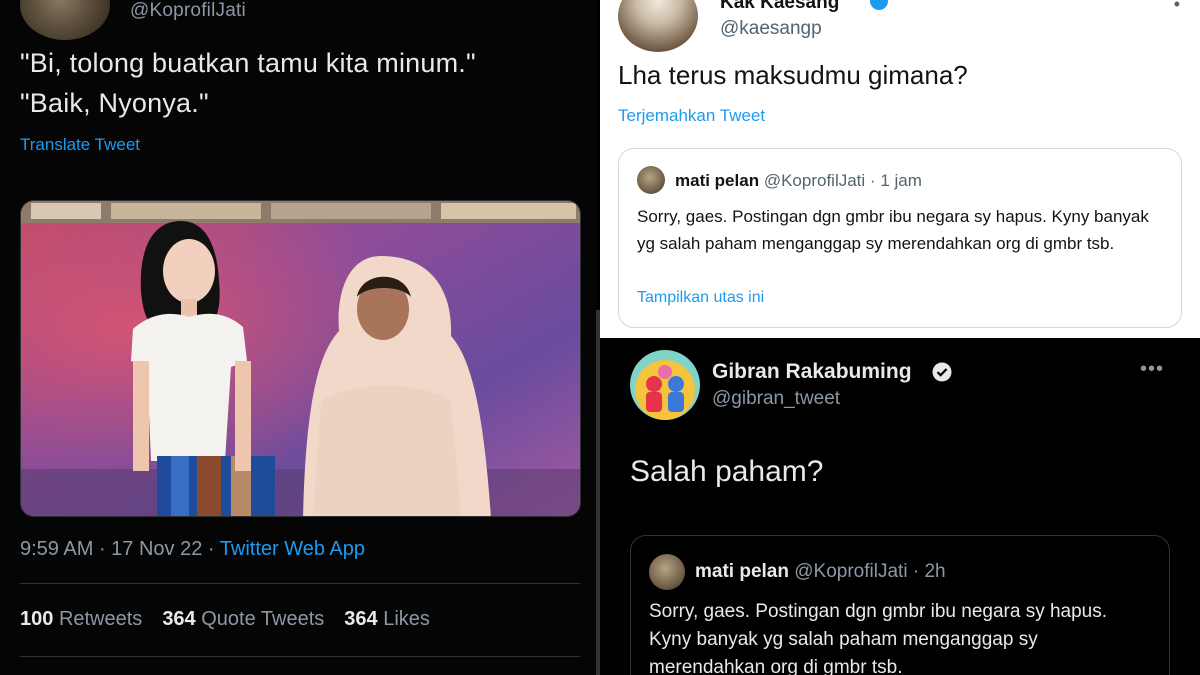 This screenshot has width=1200, height=675. What do you see at coordinates (292, 549) in the screenshot?
I see `tweet-source-link: Twitter Web App` at bounding box center [292, 549].